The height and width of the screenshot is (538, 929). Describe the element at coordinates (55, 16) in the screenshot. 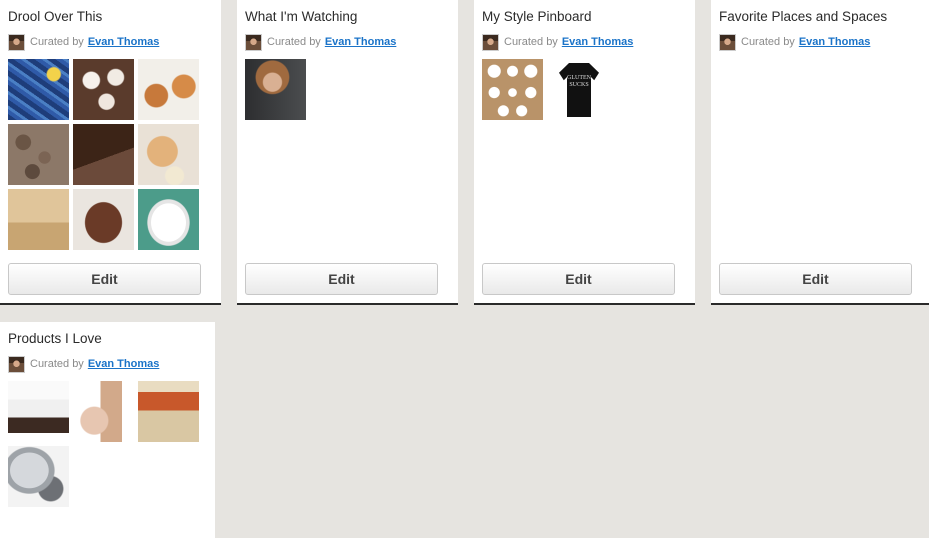

I see `board-title: Drool Over This` at that location.